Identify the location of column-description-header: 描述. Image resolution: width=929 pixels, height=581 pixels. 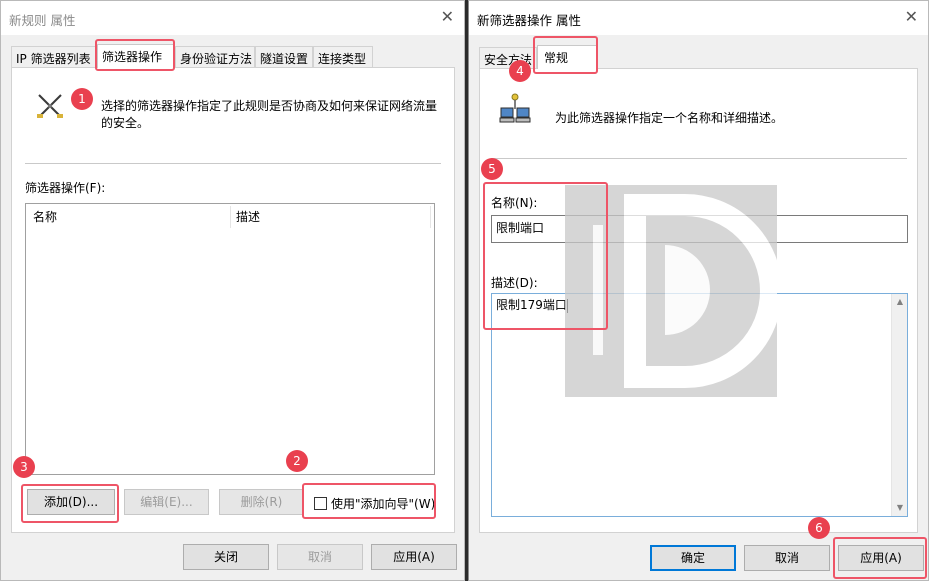
(248, 216).